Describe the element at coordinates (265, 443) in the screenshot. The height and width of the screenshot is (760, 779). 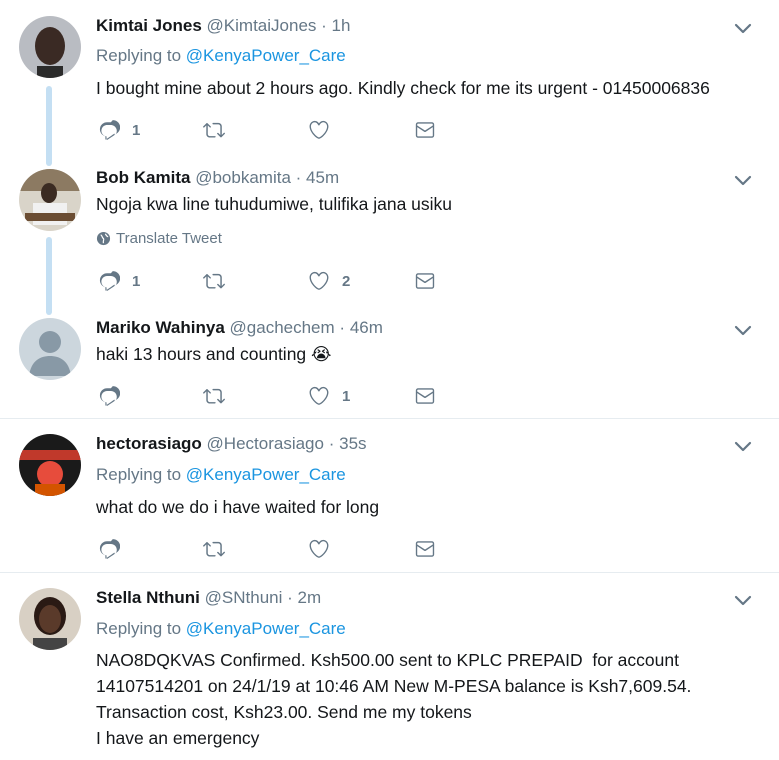
I see `user-handle: @Hectorasiago` at that location.